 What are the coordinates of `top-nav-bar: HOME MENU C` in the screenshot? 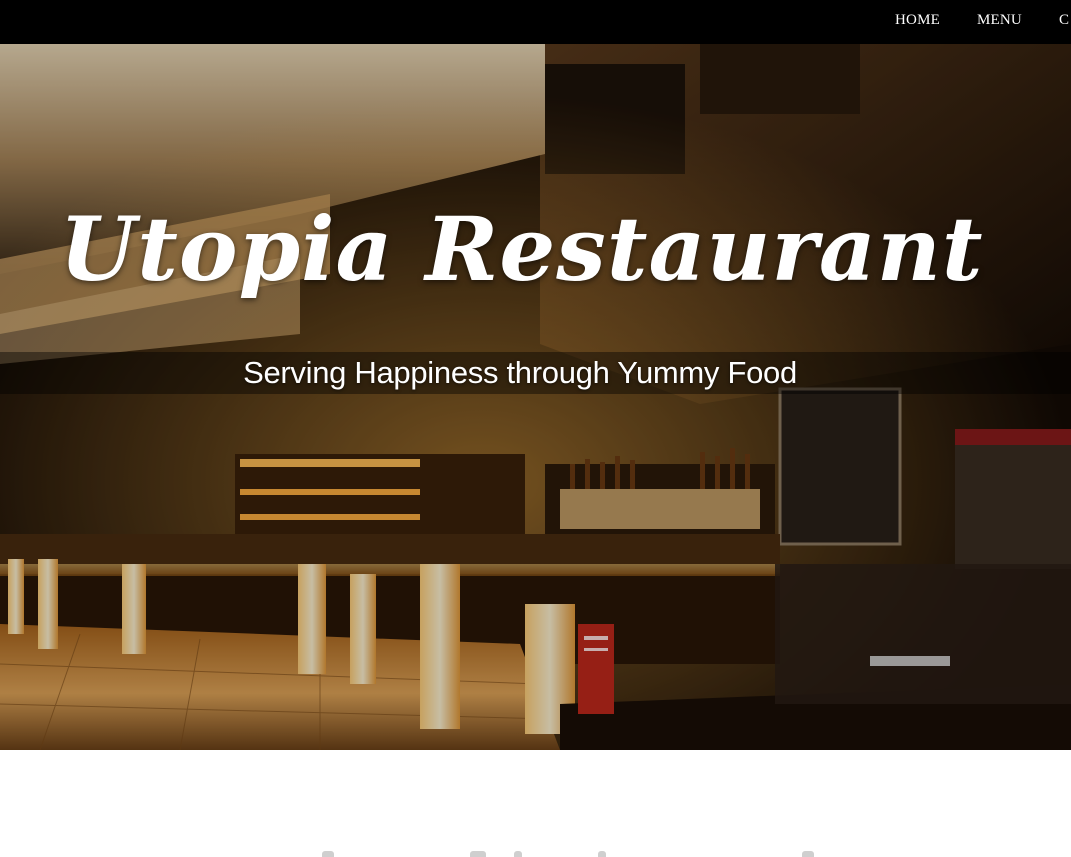 It's located at (535, 22).